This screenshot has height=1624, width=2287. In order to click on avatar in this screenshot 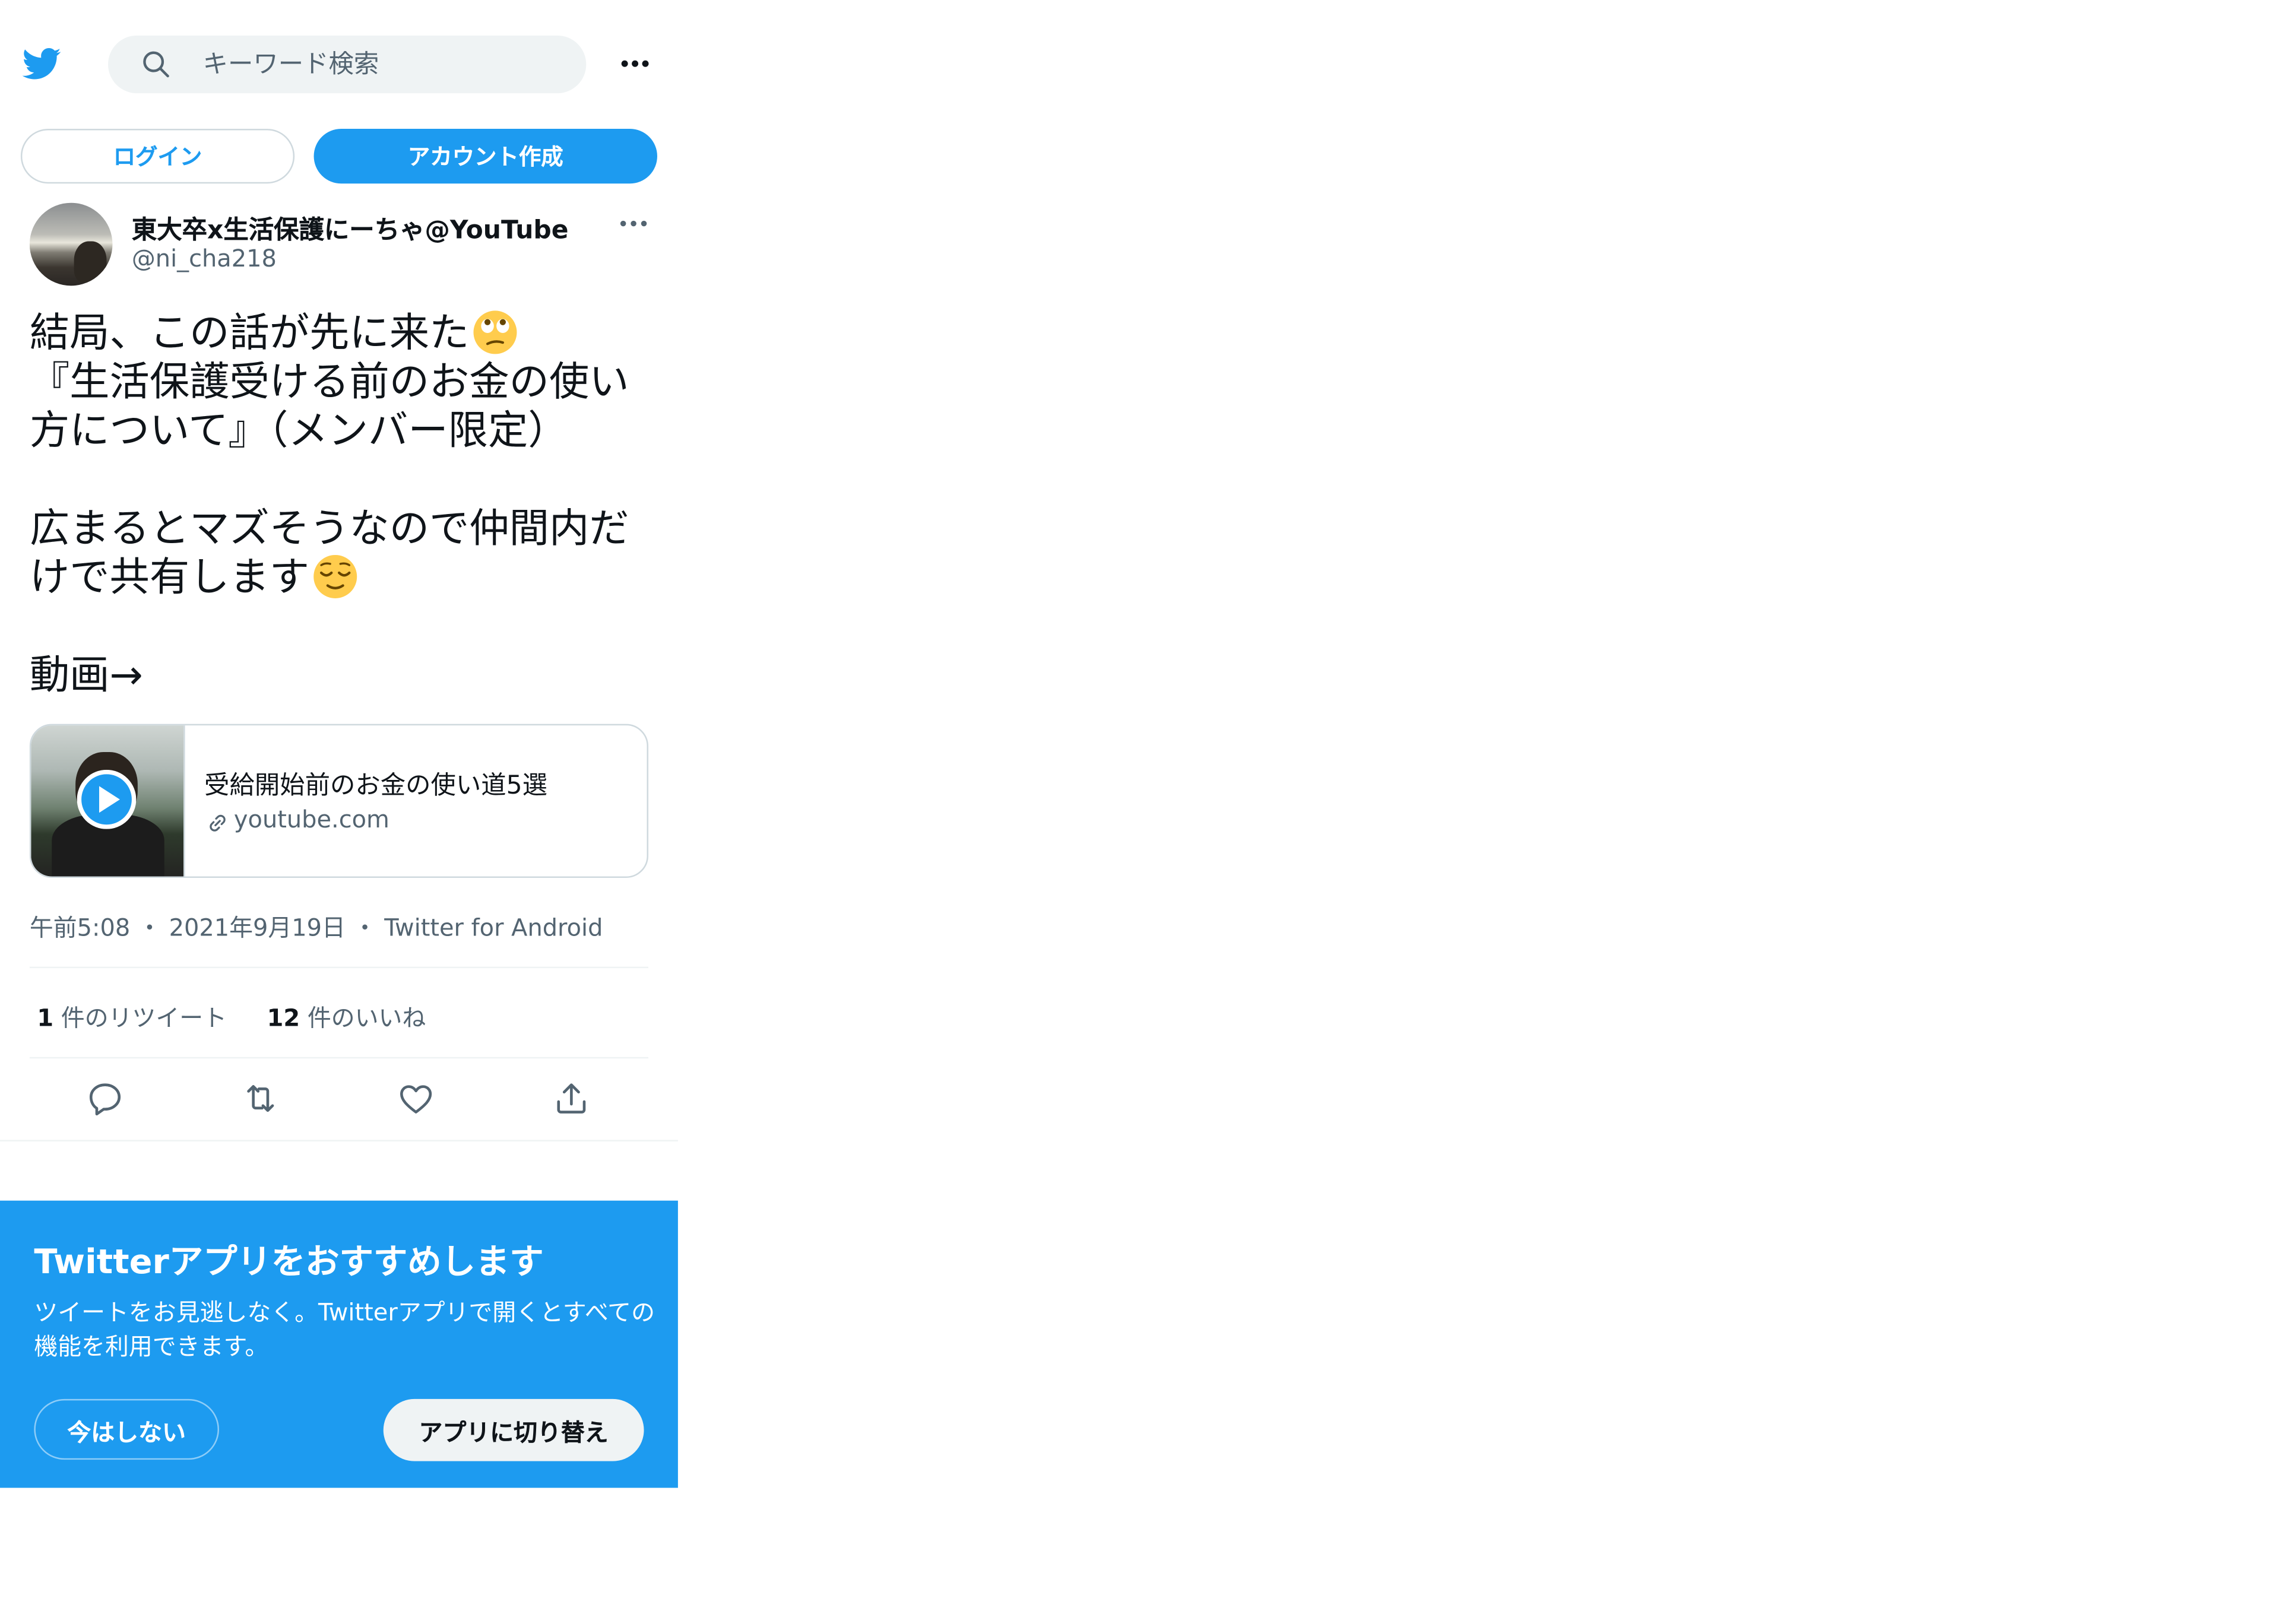, I will do `click(71, 244)`.